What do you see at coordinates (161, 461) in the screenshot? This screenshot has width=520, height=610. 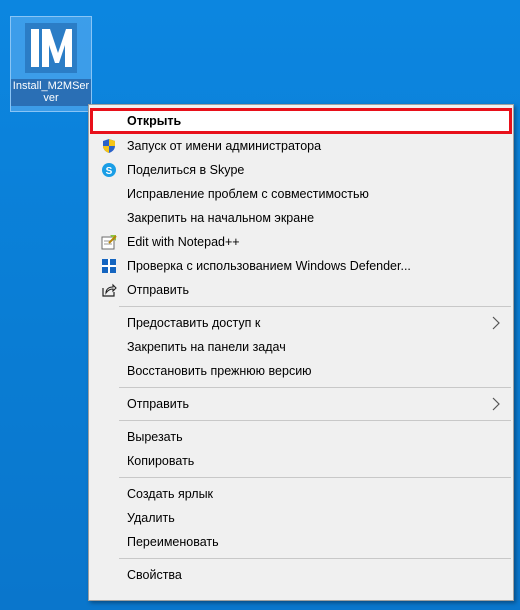 I see `menu-item-label: Копировать` at bounding box center [161, 461].